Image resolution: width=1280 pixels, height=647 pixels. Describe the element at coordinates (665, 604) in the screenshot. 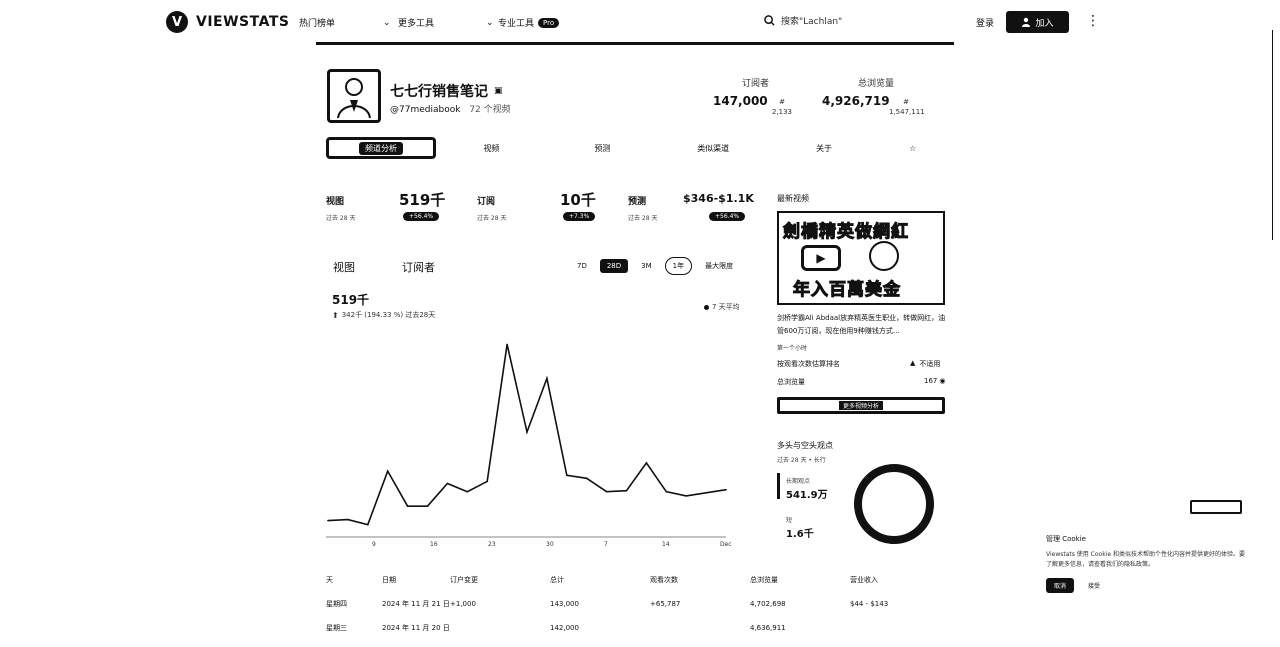

I see `cell: +65,787` at that location.